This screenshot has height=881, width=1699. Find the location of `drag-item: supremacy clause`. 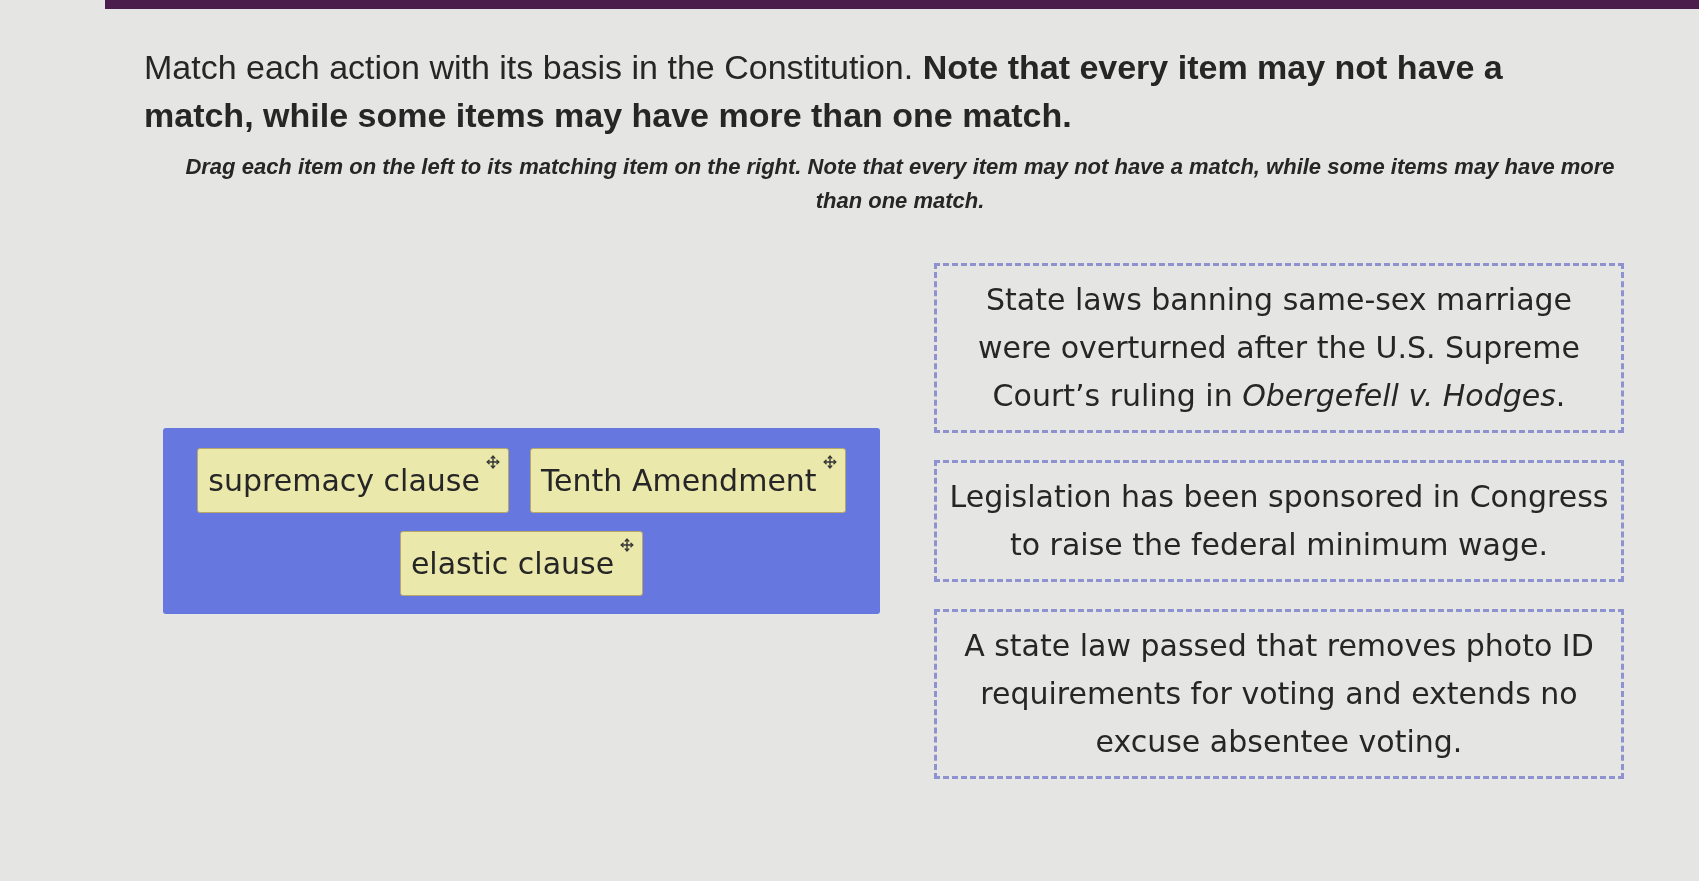

drag-item: supremacy clause is located at coordinates (353, 480).